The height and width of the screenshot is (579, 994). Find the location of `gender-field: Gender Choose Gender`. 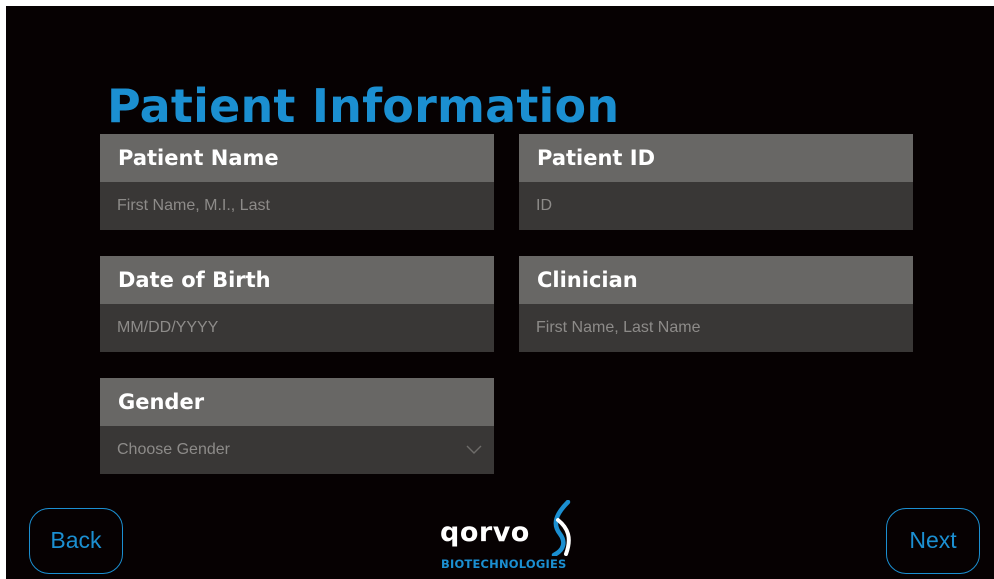

gender-field: Gender Choose Gender is located at coordinates (297, 426).